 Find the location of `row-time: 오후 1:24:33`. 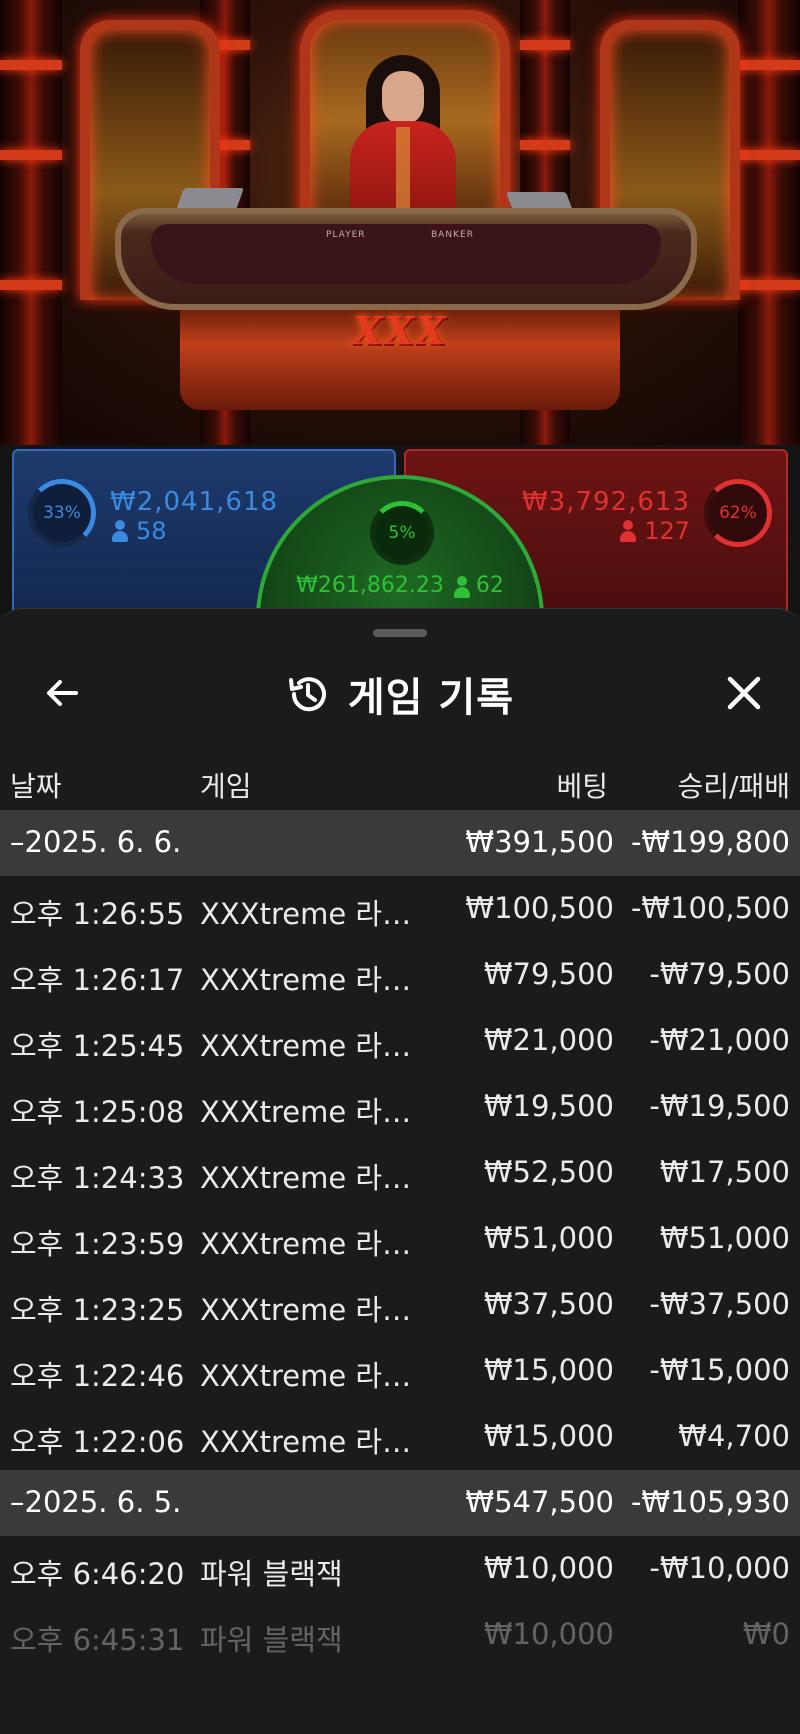

row-time: 오후 1:24:33 is located at coordinates (97, 1178).